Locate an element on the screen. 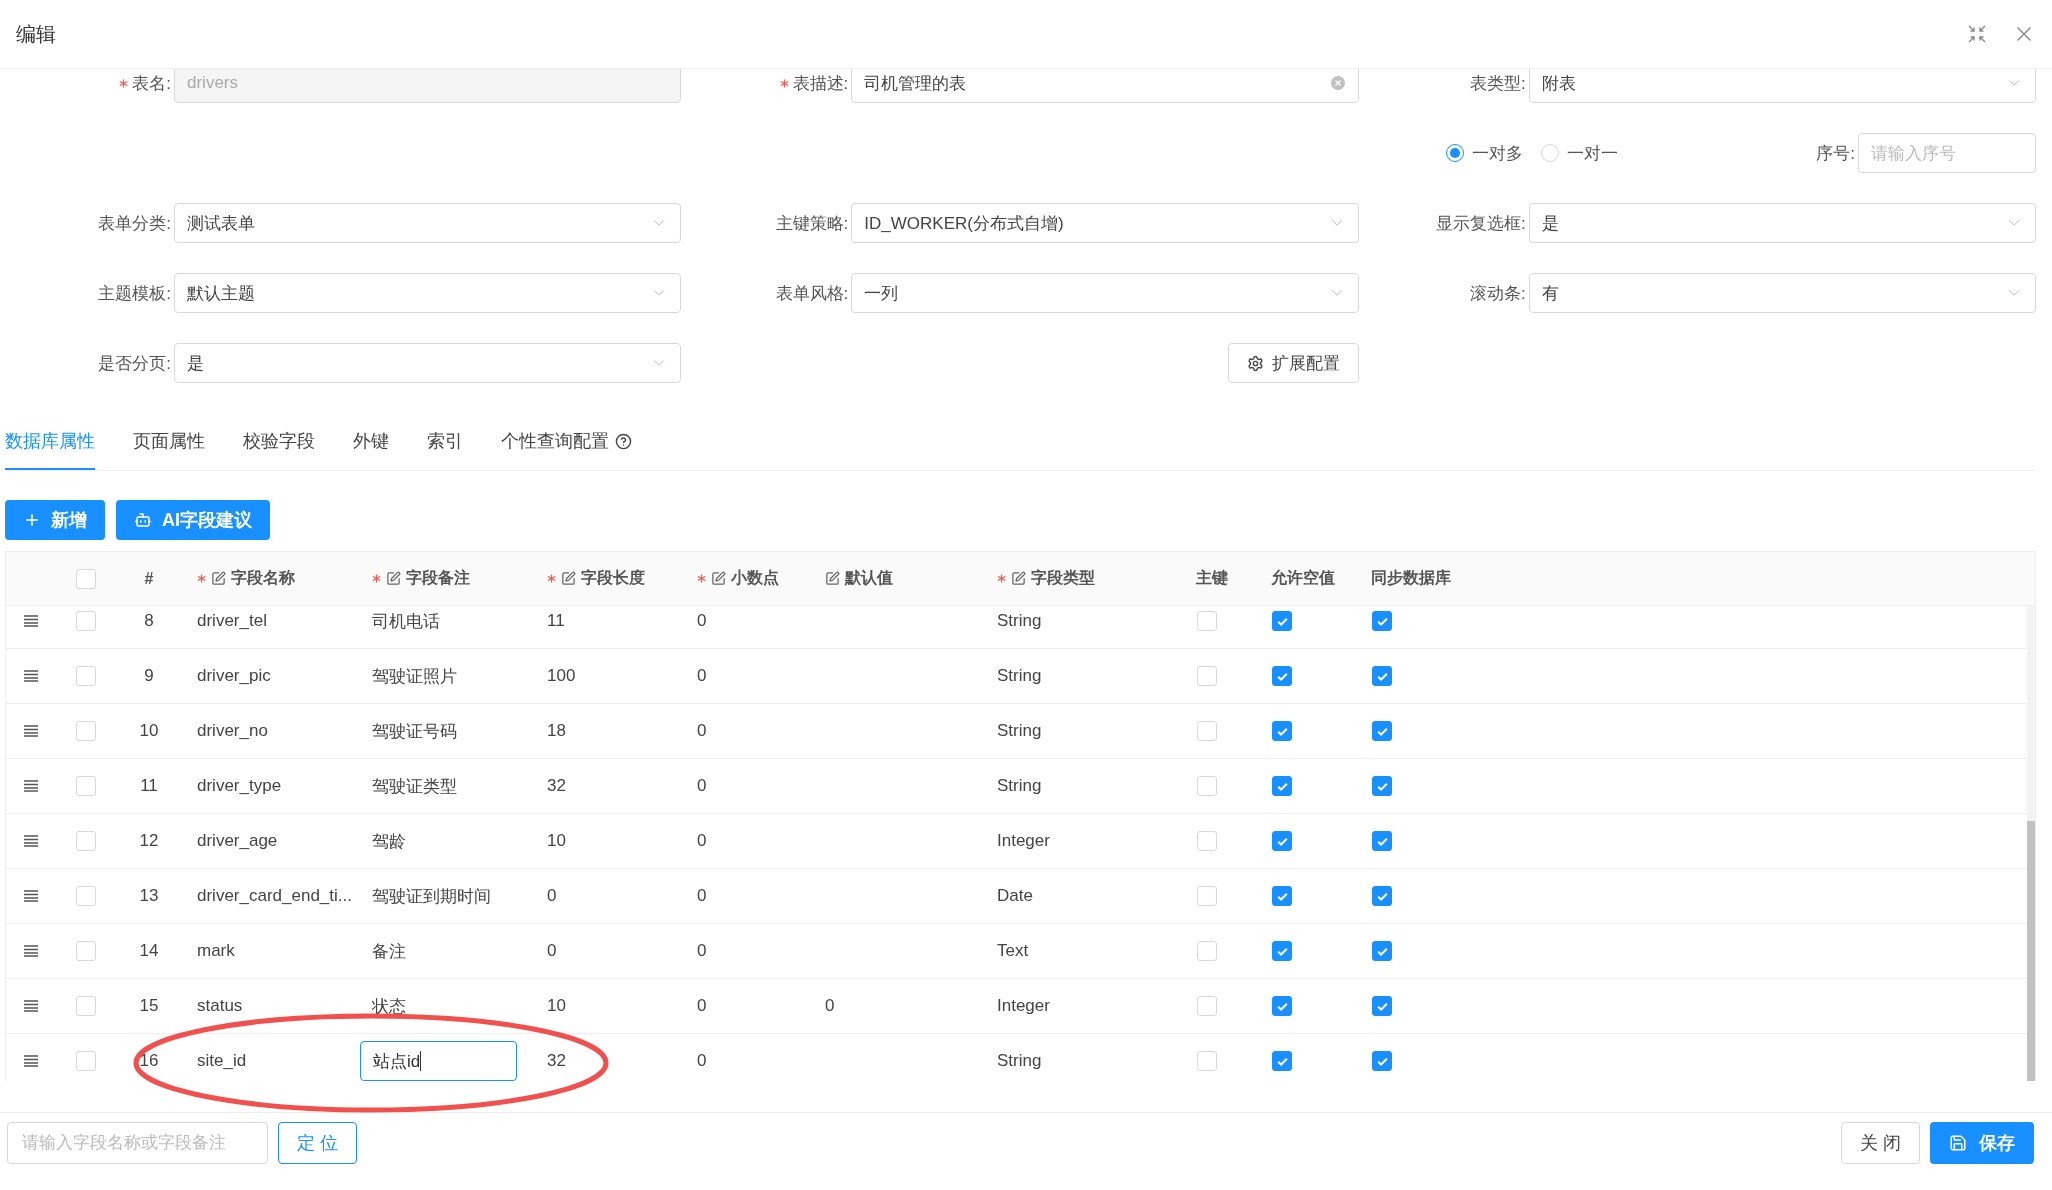 The width and height of the screenshot is (2052, 1190). table-cell: Integer is located at coordinates (1023, 1006).